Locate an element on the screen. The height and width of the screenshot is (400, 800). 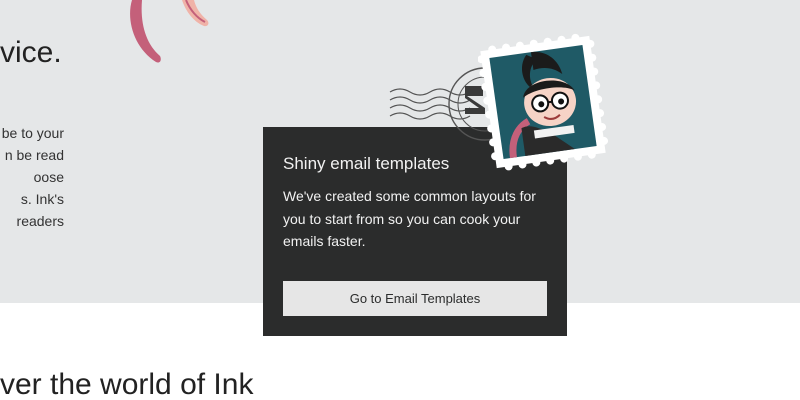
popup-title: Shiny email templates is located at coordinates (366, 163).